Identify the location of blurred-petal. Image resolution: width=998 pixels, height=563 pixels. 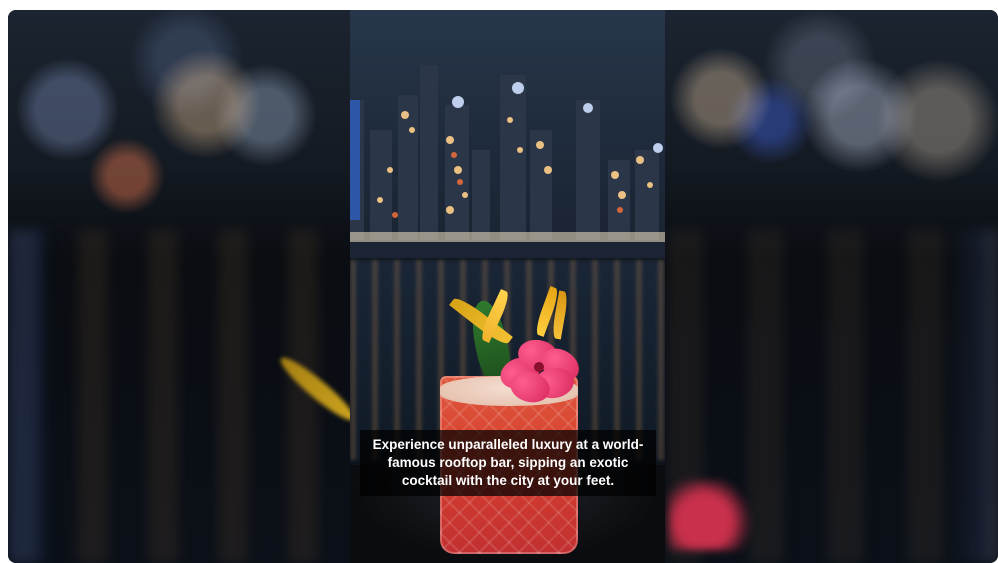
(713, 515).